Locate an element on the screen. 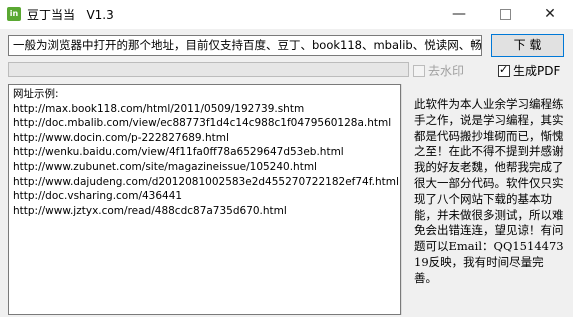 The height and width of the screenshot is (317, 573). maximize-icon is located at coordinates (505, 14).